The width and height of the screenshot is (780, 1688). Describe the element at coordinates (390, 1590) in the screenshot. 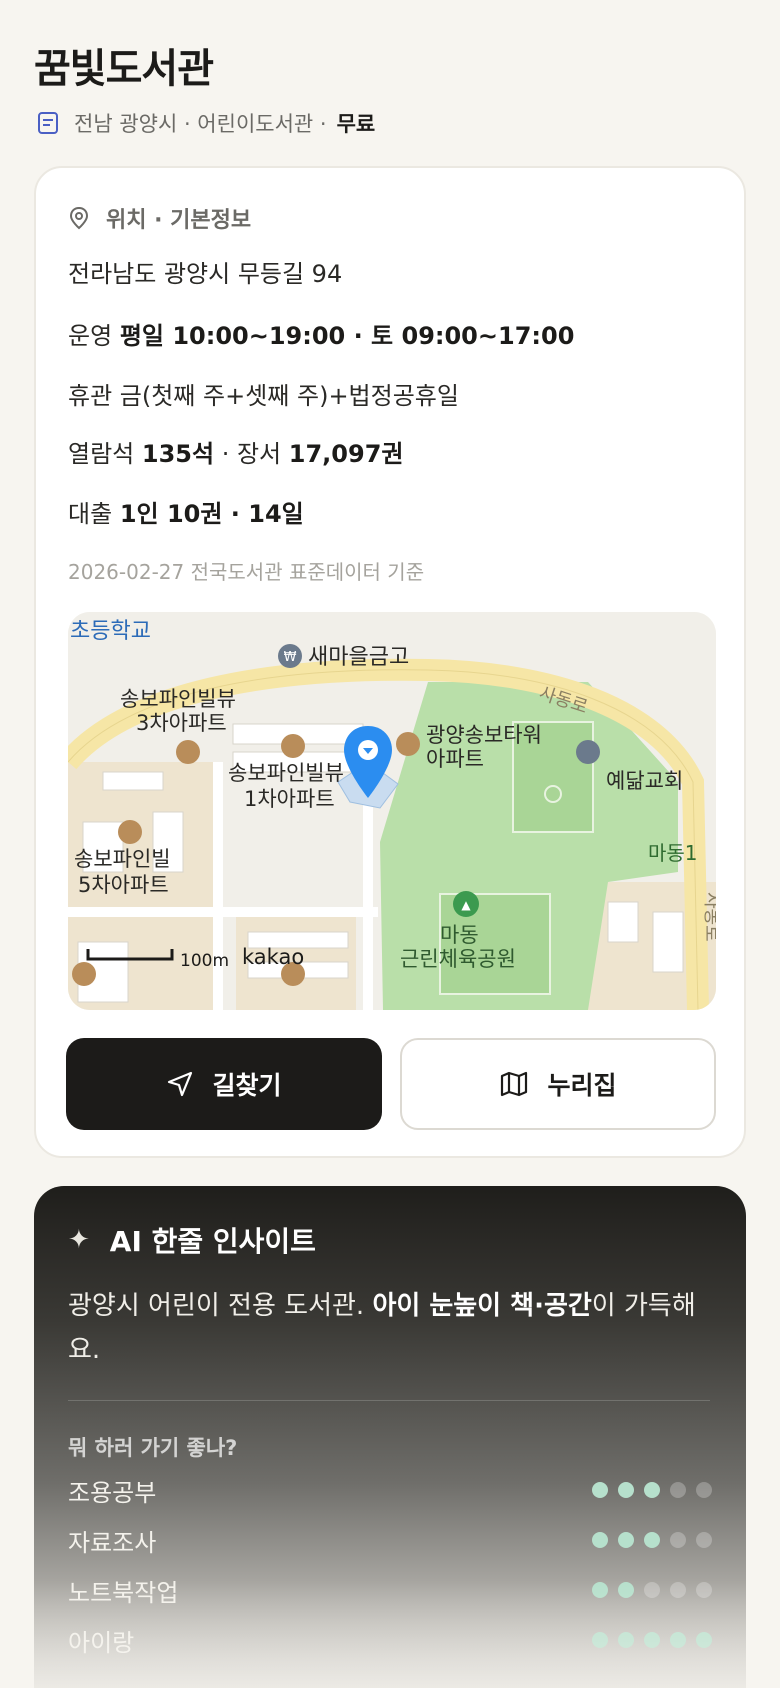

I see `rating-row: 노트북작업` at that location.